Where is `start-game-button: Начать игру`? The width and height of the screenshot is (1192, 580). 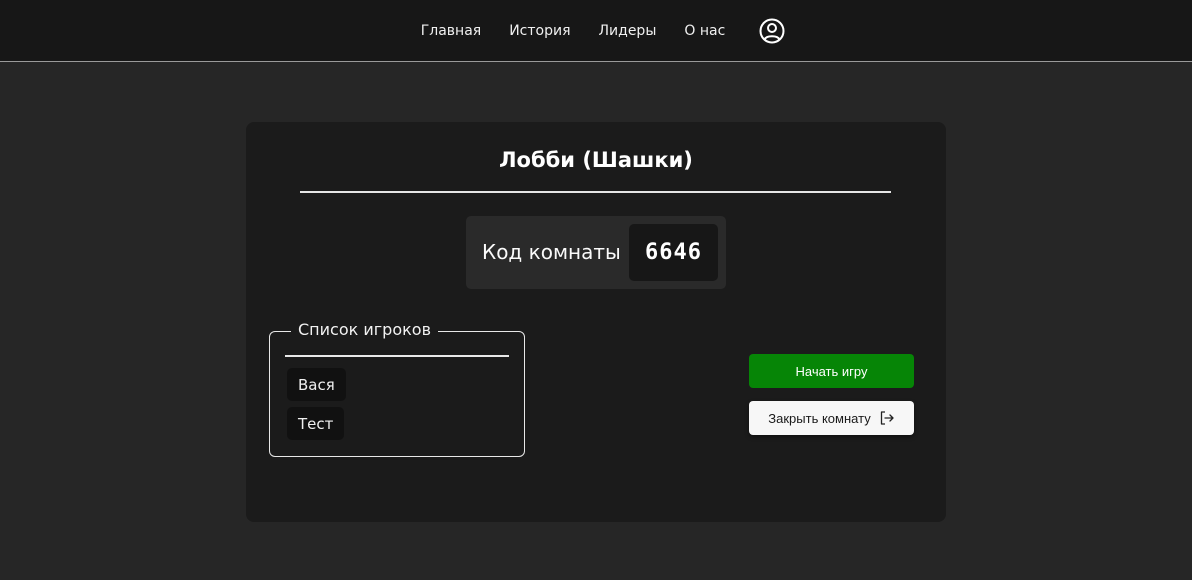
start-game-button: Начать игру is located at coordinates (831, 371).